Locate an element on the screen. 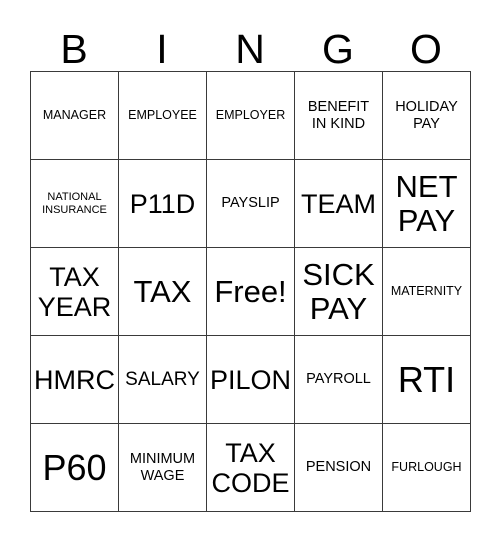  bingo-cell-free: Free! is located at coordinates (251, 292).